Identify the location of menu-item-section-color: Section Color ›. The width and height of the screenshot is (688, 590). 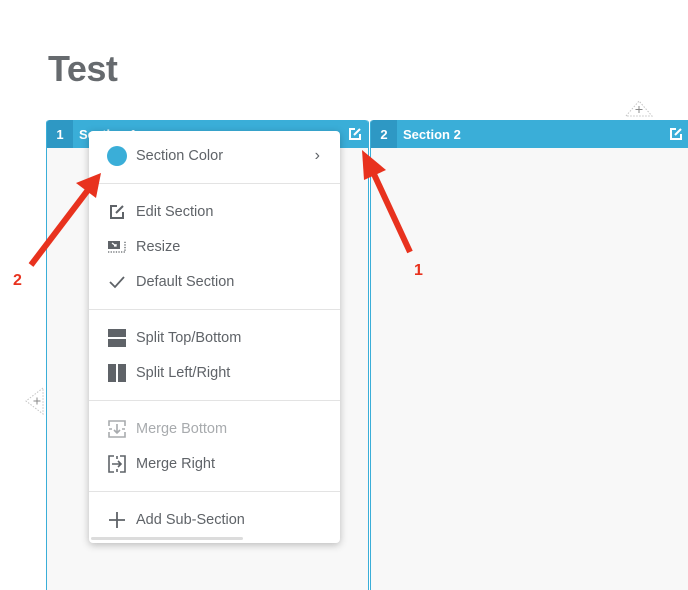
(214, 155).